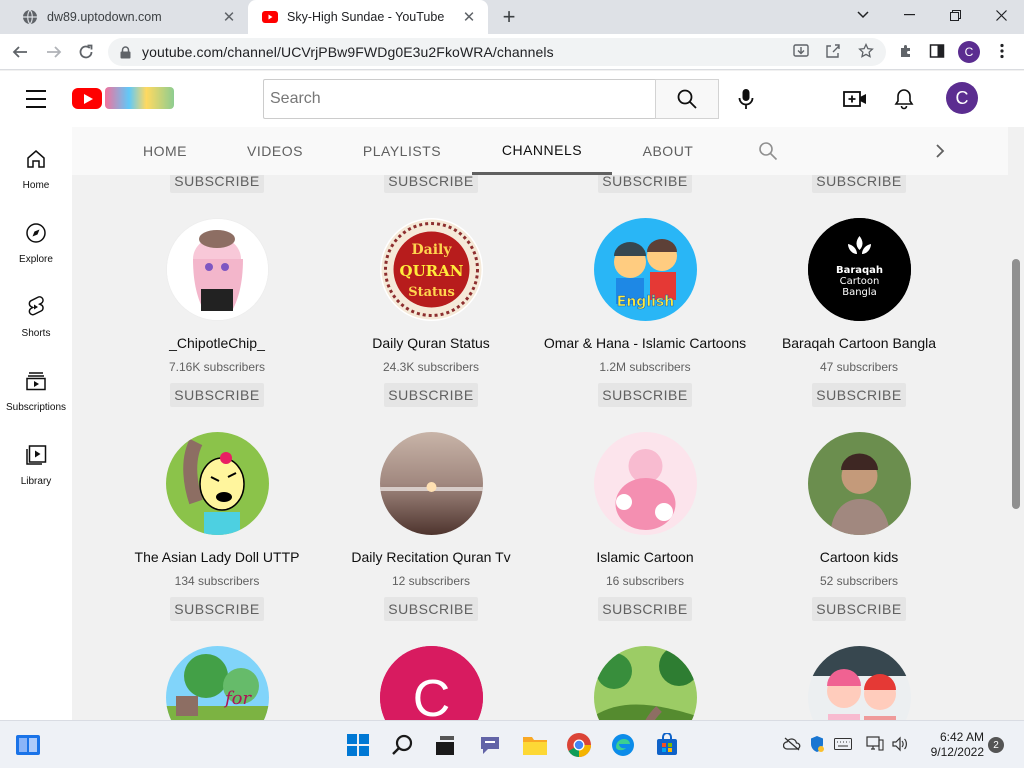 The width and height of the screenshot is (1024, 768). Describe the element at coordinates (542, 151) in the screenshot. I see `tab-channels: CHANNELS` at that location.